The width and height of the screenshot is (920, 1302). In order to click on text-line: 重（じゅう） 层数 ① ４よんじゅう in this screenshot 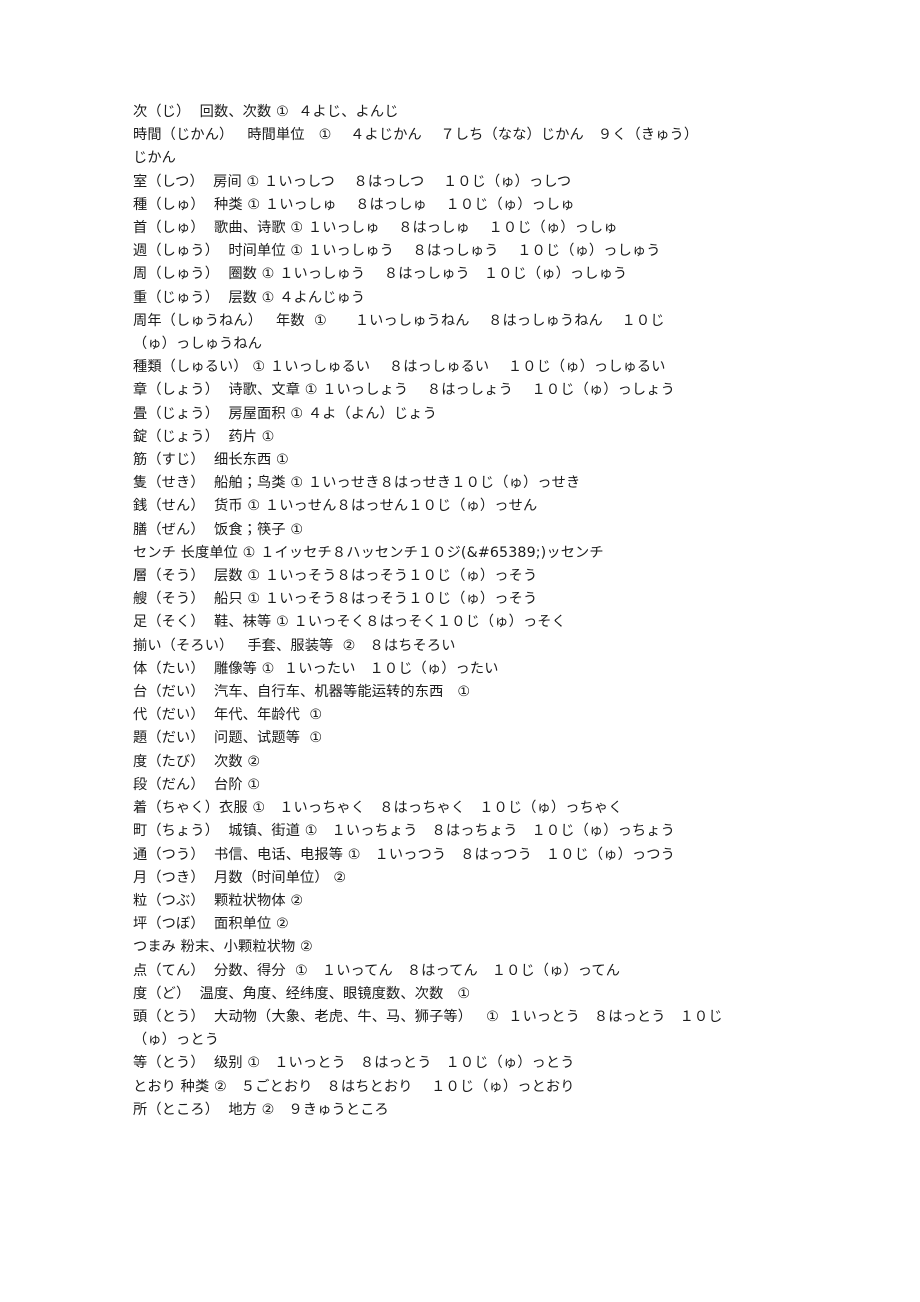, I will do `click(249, 297)`.